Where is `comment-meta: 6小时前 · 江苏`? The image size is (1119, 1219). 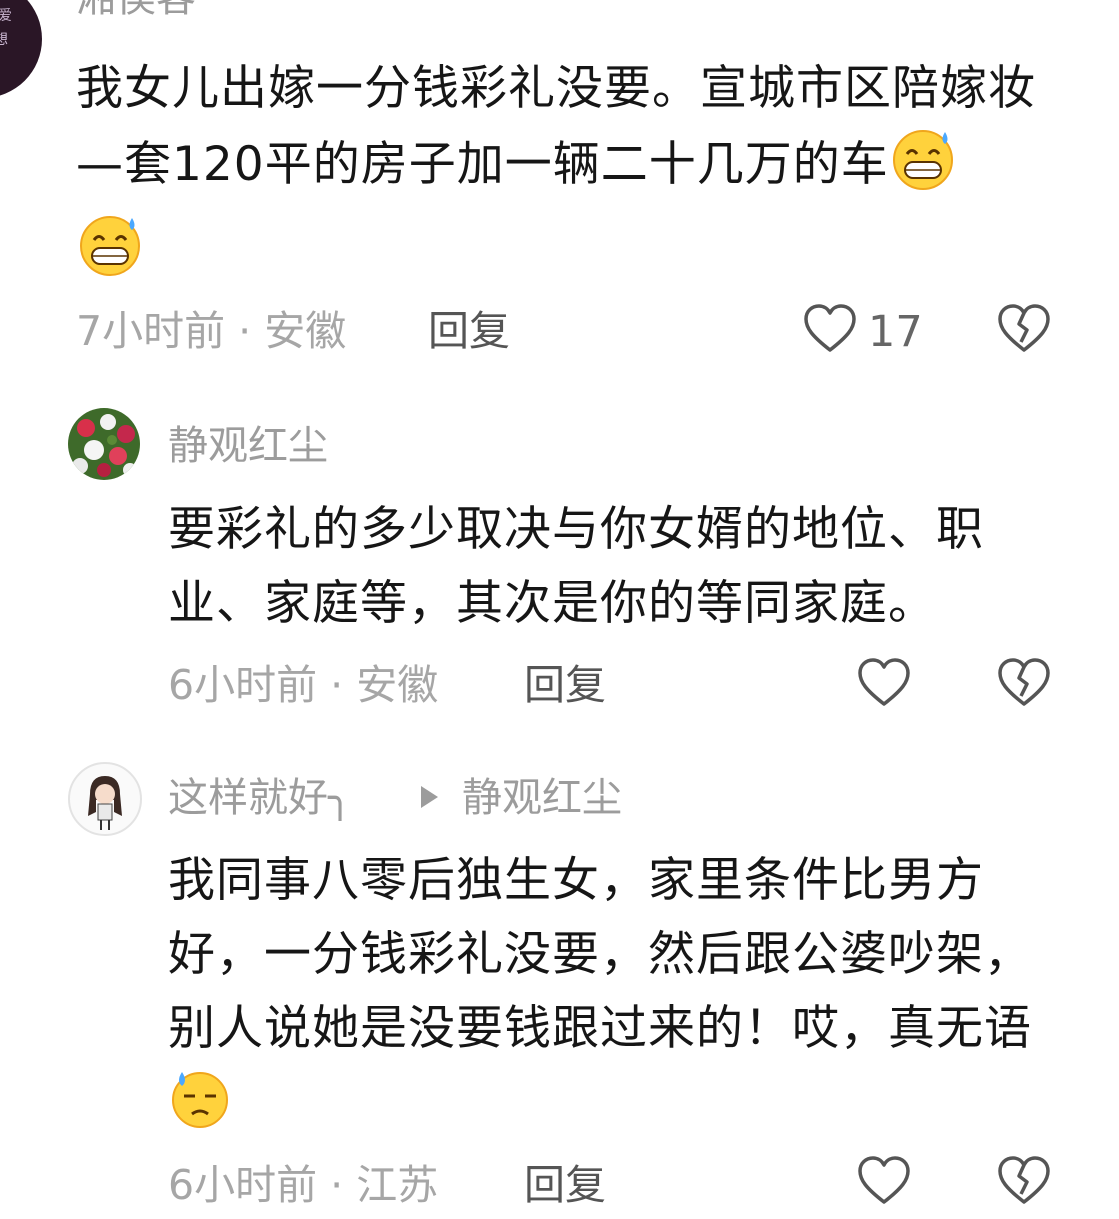
comment-meta: 6小时前 · 江苏 is located at coordinates (303, 1185).